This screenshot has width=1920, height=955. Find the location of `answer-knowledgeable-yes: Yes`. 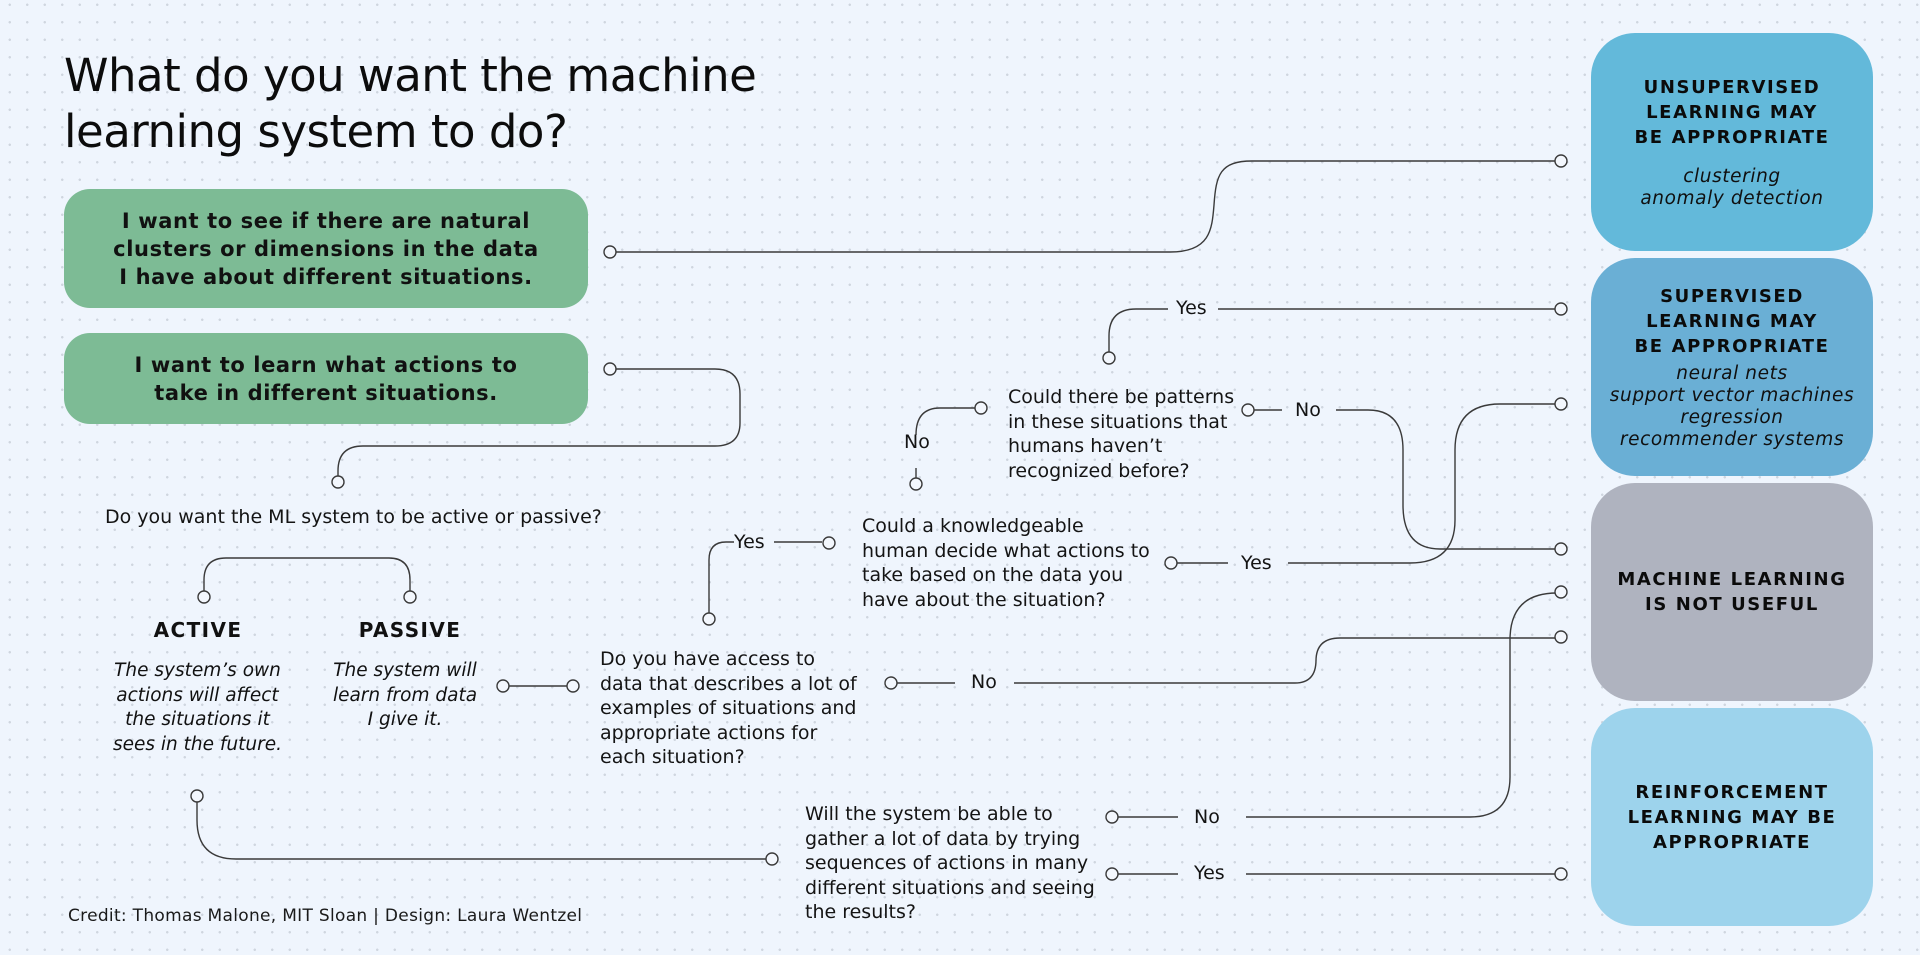

answer-knowledgeable-yes: Yes is located at coordinates (1256, 563).